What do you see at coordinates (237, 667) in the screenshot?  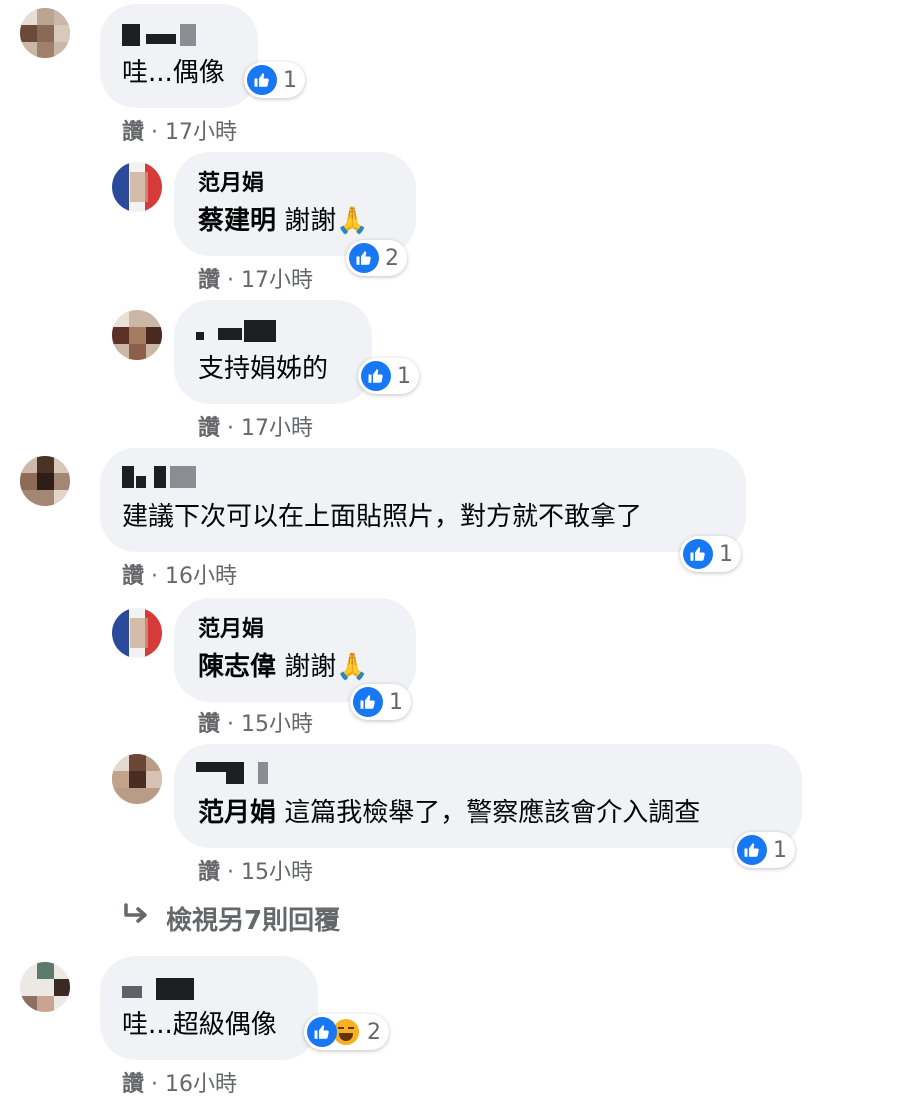 I see `mention-link: 陳志偉` at bounding box center [237, 667].